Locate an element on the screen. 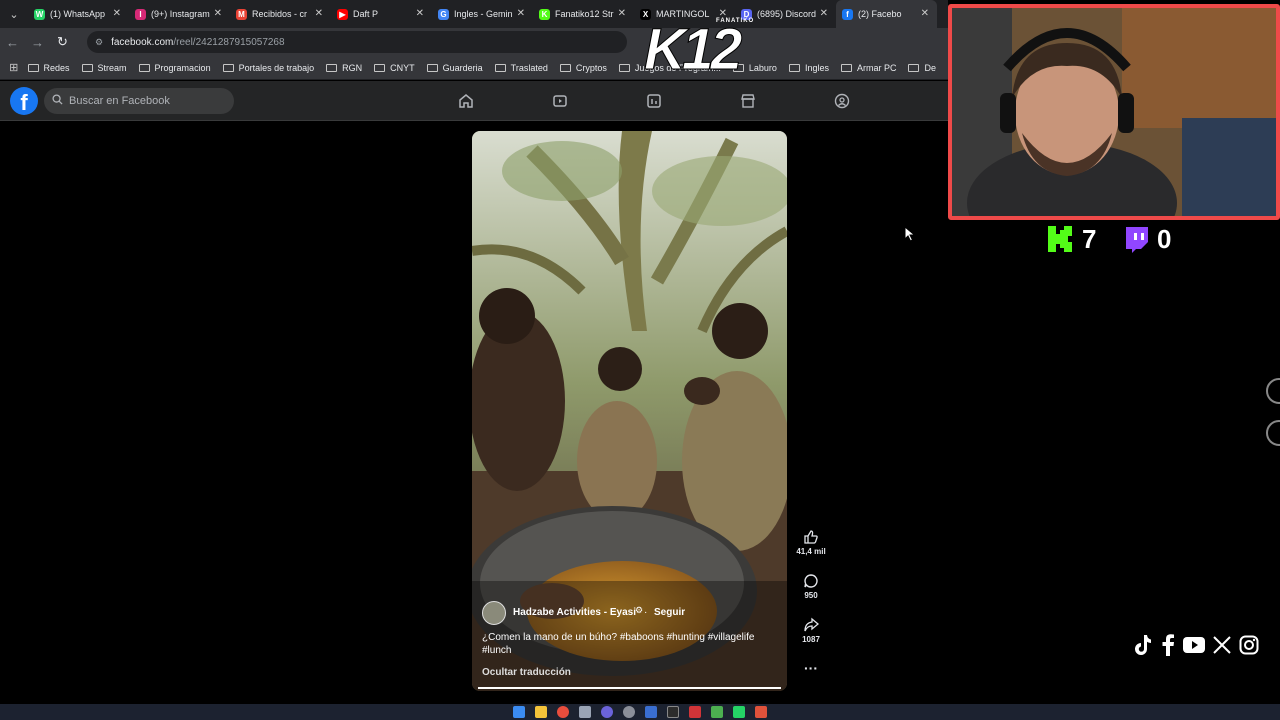  bookmark-folder: Stream is located at coordinates (104, 67).